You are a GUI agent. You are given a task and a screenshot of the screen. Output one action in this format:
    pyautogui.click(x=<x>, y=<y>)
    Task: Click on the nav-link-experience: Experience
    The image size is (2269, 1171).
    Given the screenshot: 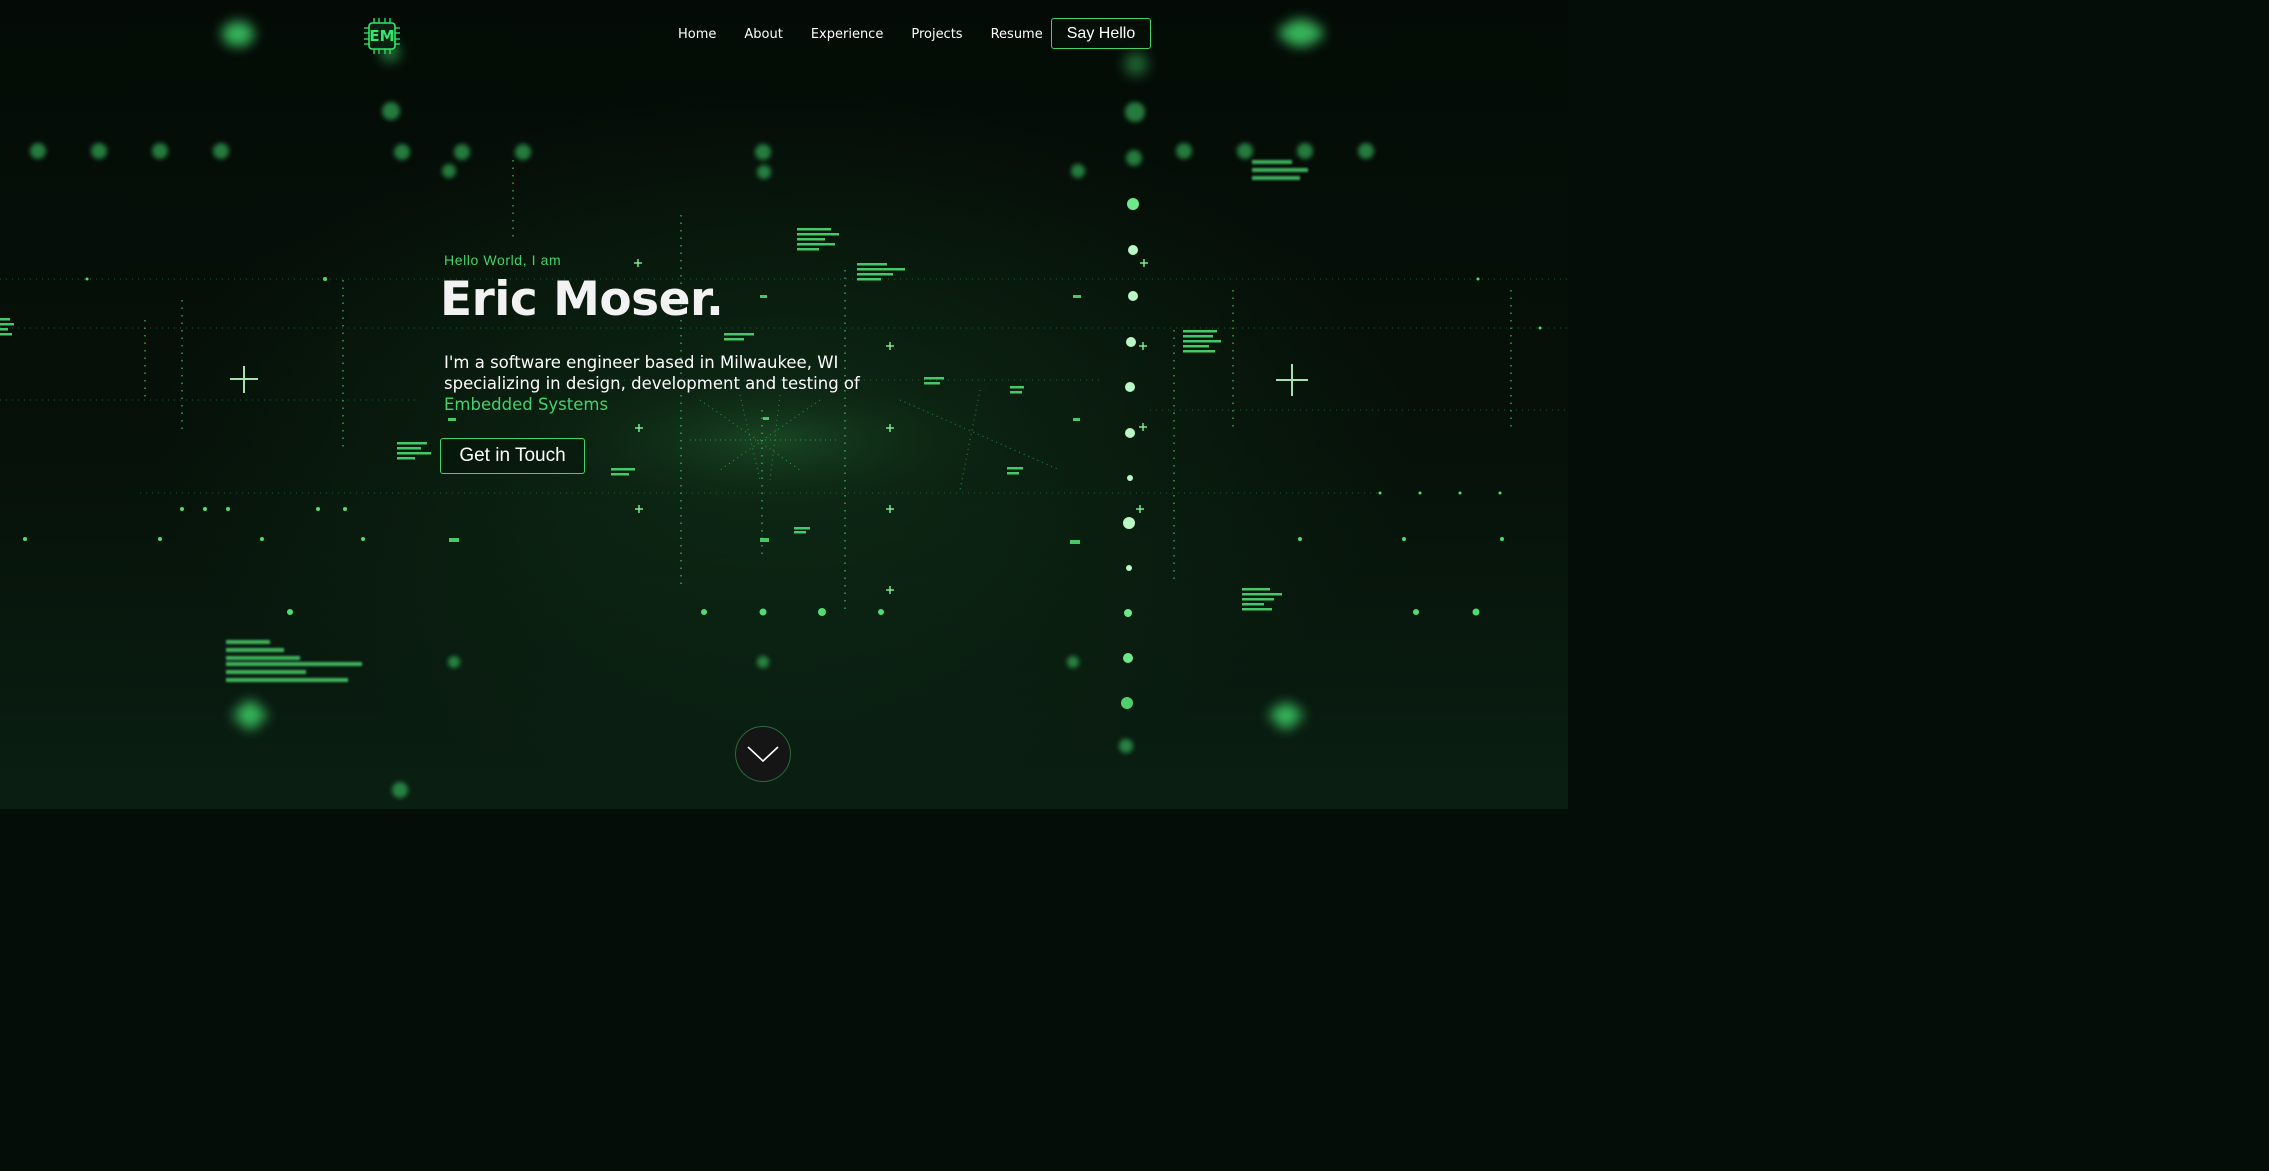 What is the action you would take?
    pyautogui.click(x=847, y=35)
    